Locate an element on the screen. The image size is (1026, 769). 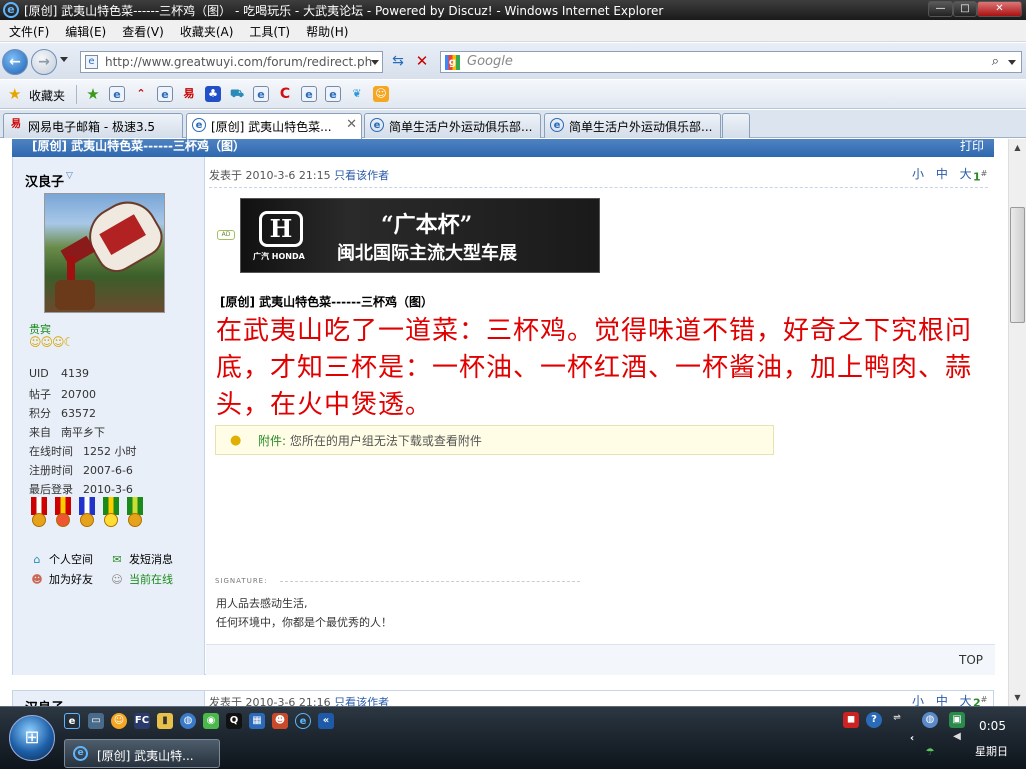
menu-help: 帮助(H) is located at coordinates (326, 30).